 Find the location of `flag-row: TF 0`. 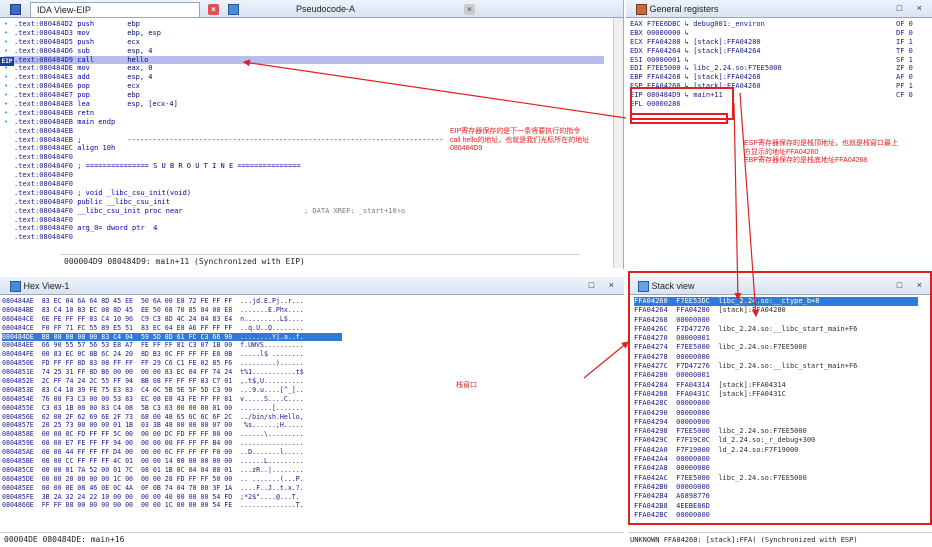

flag-row: TF 0 is located at coordinates (911, 51).